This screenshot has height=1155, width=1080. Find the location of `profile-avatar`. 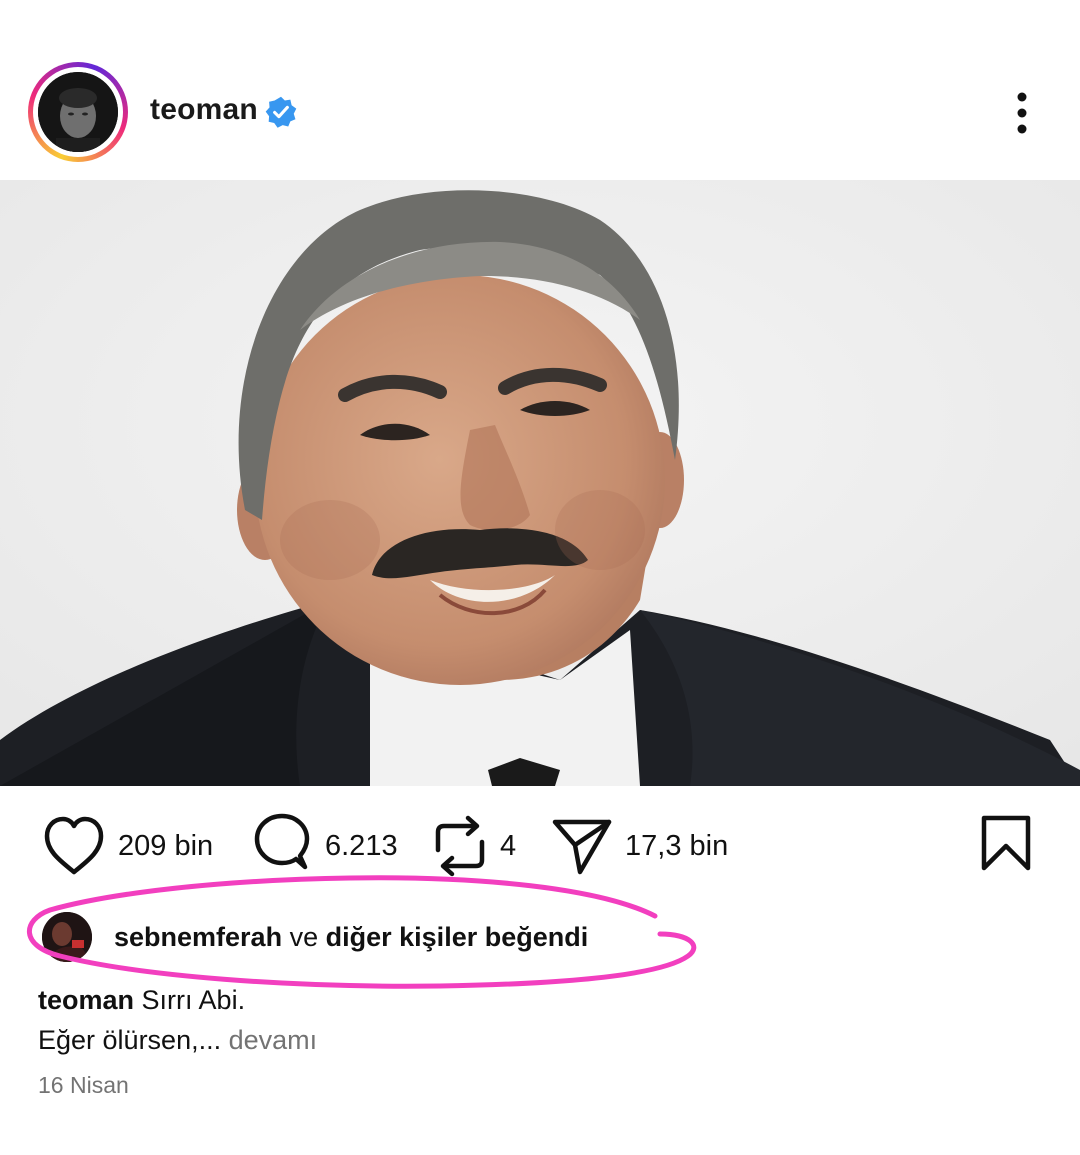

profile-avatar is located at coordinates (78, 112).